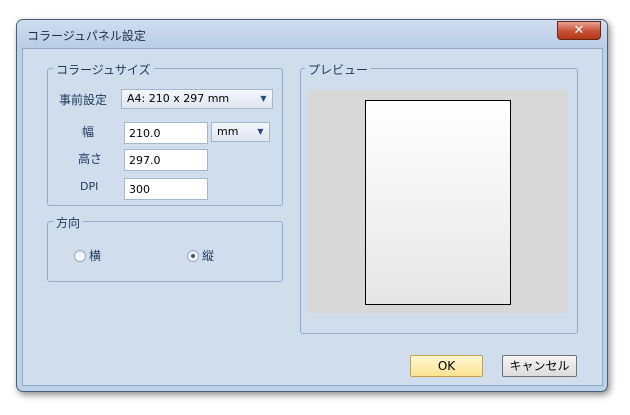  Describe the element at coordinates (89, 186) in the screenshot. I see `dpi-label: DPI` at that location.